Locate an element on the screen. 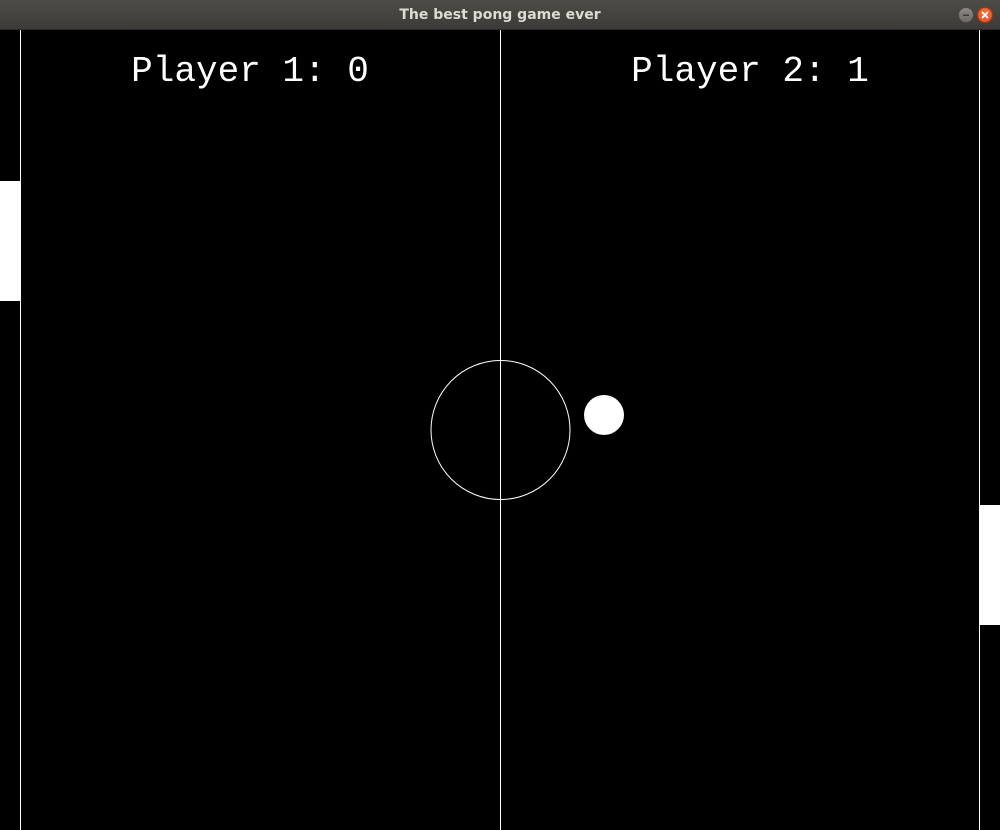 Image resolution: width=1000 pixels, height=830 pixels. minimize-icon is located at coordinates (966, 15).